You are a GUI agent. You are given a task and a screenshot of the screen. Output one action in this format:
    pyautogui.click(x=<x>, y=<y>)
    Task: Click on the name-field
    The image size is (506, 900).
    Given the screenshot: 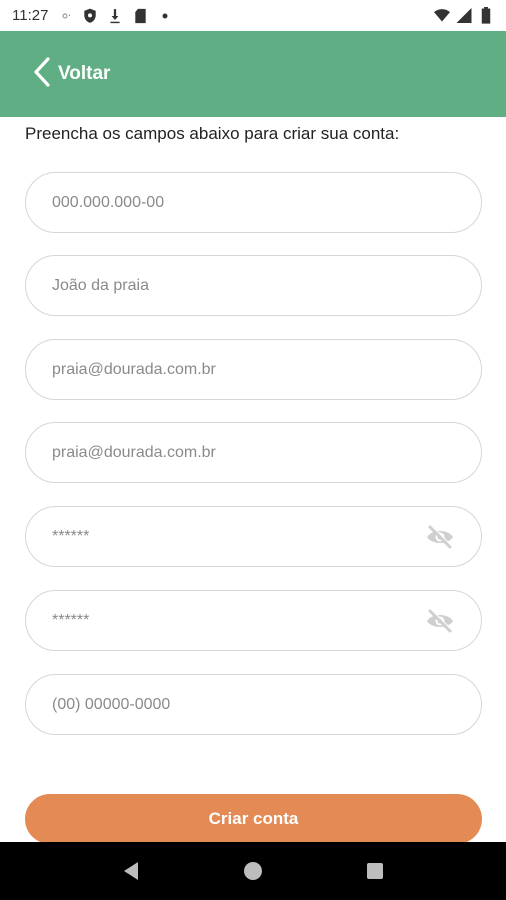 What is the action you would take?
    pyautogui.click(x=253, y=285)
    